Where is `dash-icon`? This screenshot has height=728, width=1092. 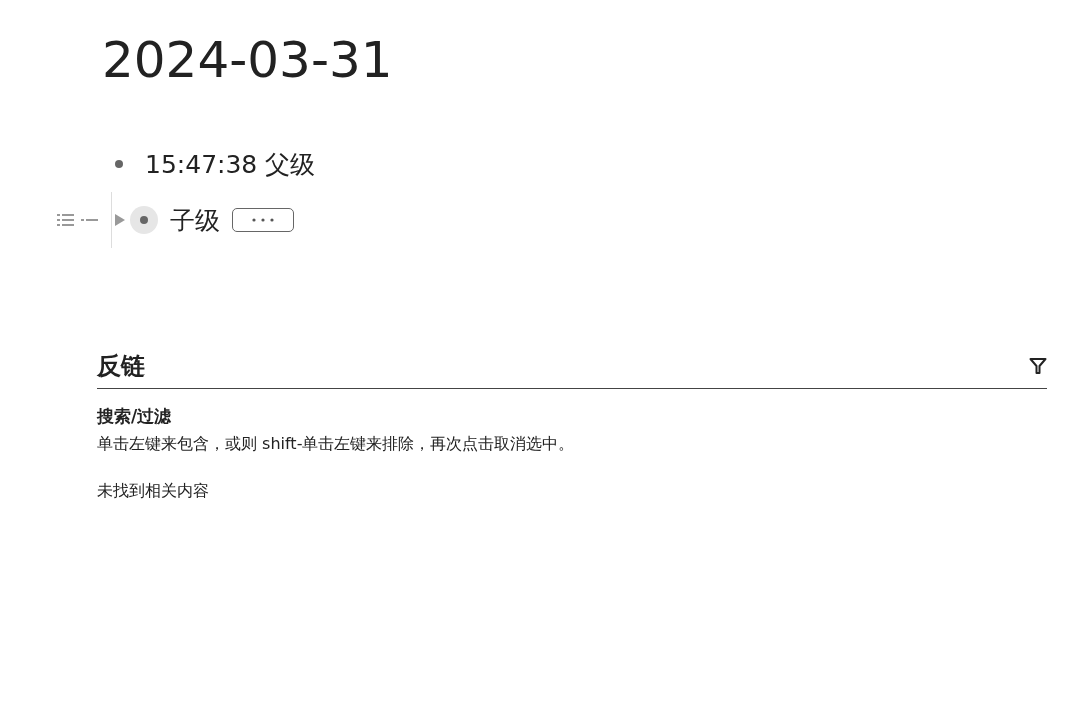 dash-icon is located at coordinates (90, 220).